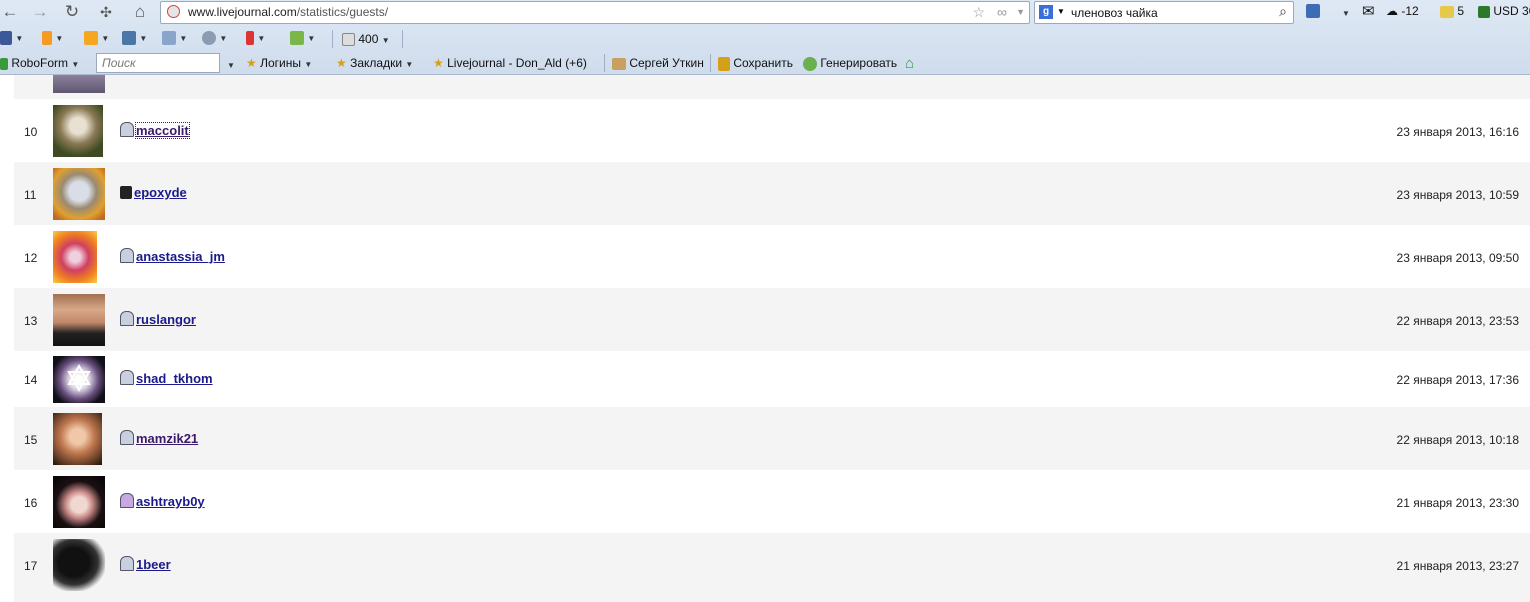  What do you see at coordinates (160, 192) in the screenshot?
I see `username: epoxyde` at bounding box center [160, 192].